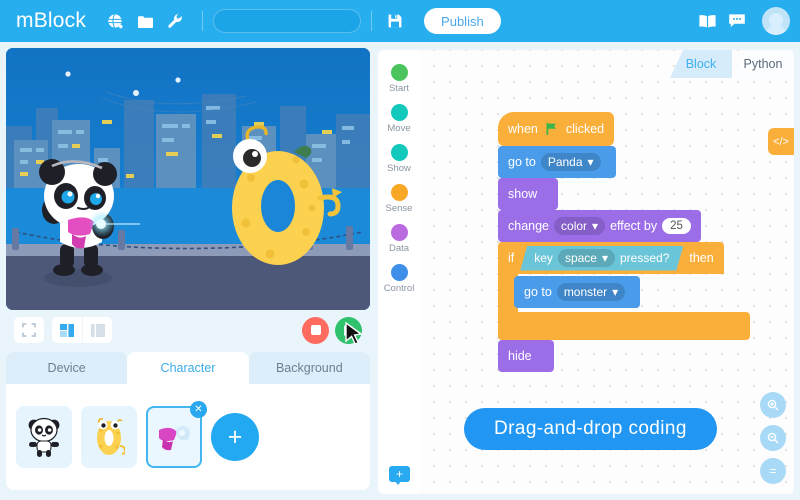  I want to click on fullscreen-icon, so click(29, 330).